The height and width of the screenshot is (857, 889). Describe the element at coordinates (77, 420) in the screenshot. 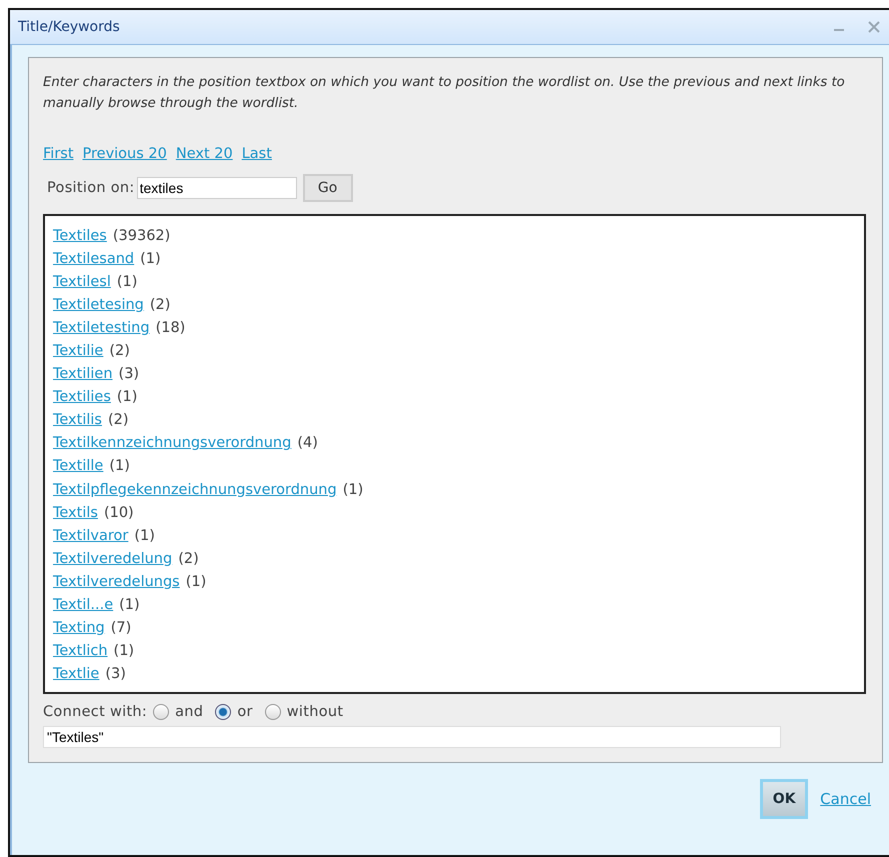

I see `term-link: Textilis` at that location.